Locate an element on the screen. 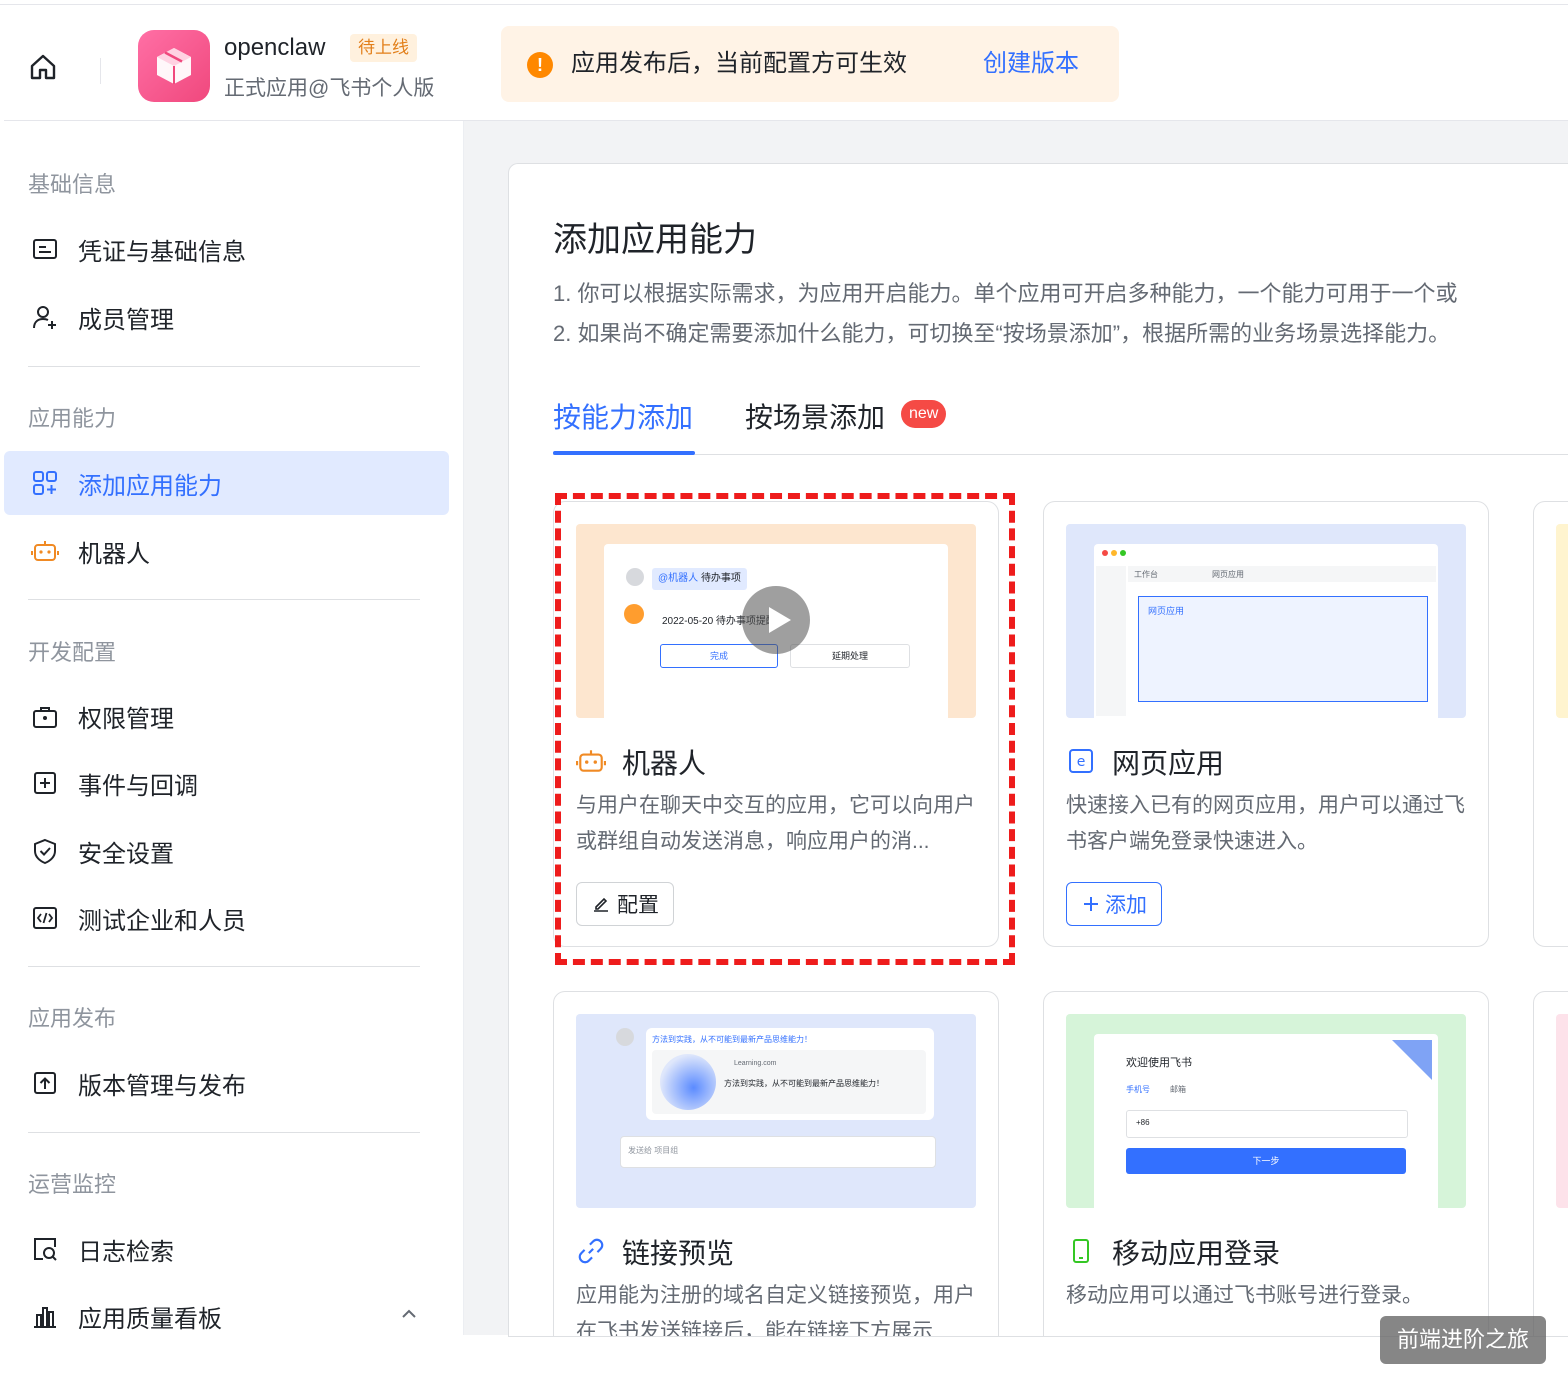  sidebar-item-versions: 版本管理与发布 is located at coordinates (226, 1083).